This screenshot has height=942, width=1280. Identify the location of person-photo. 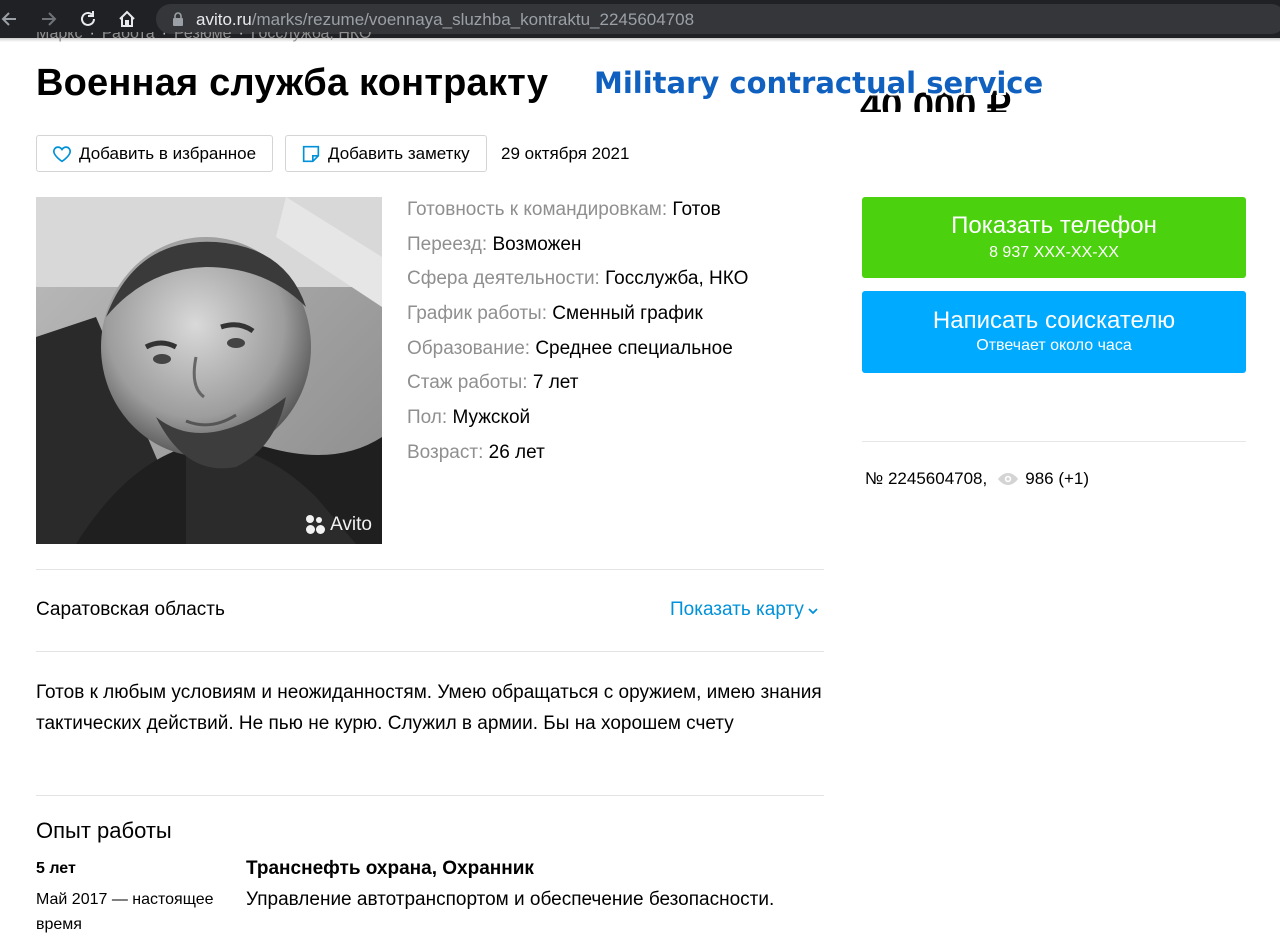
(209, 370).